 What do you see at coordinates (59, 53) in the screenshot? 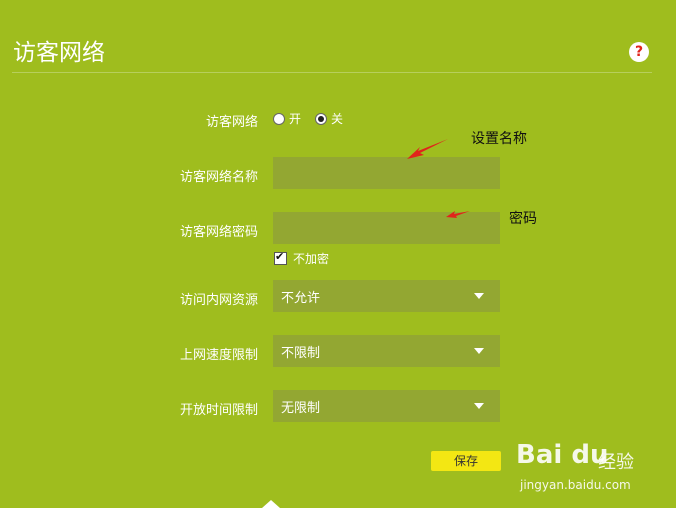
I see `page-title: 访客网络` at bounding box center [59, 53].